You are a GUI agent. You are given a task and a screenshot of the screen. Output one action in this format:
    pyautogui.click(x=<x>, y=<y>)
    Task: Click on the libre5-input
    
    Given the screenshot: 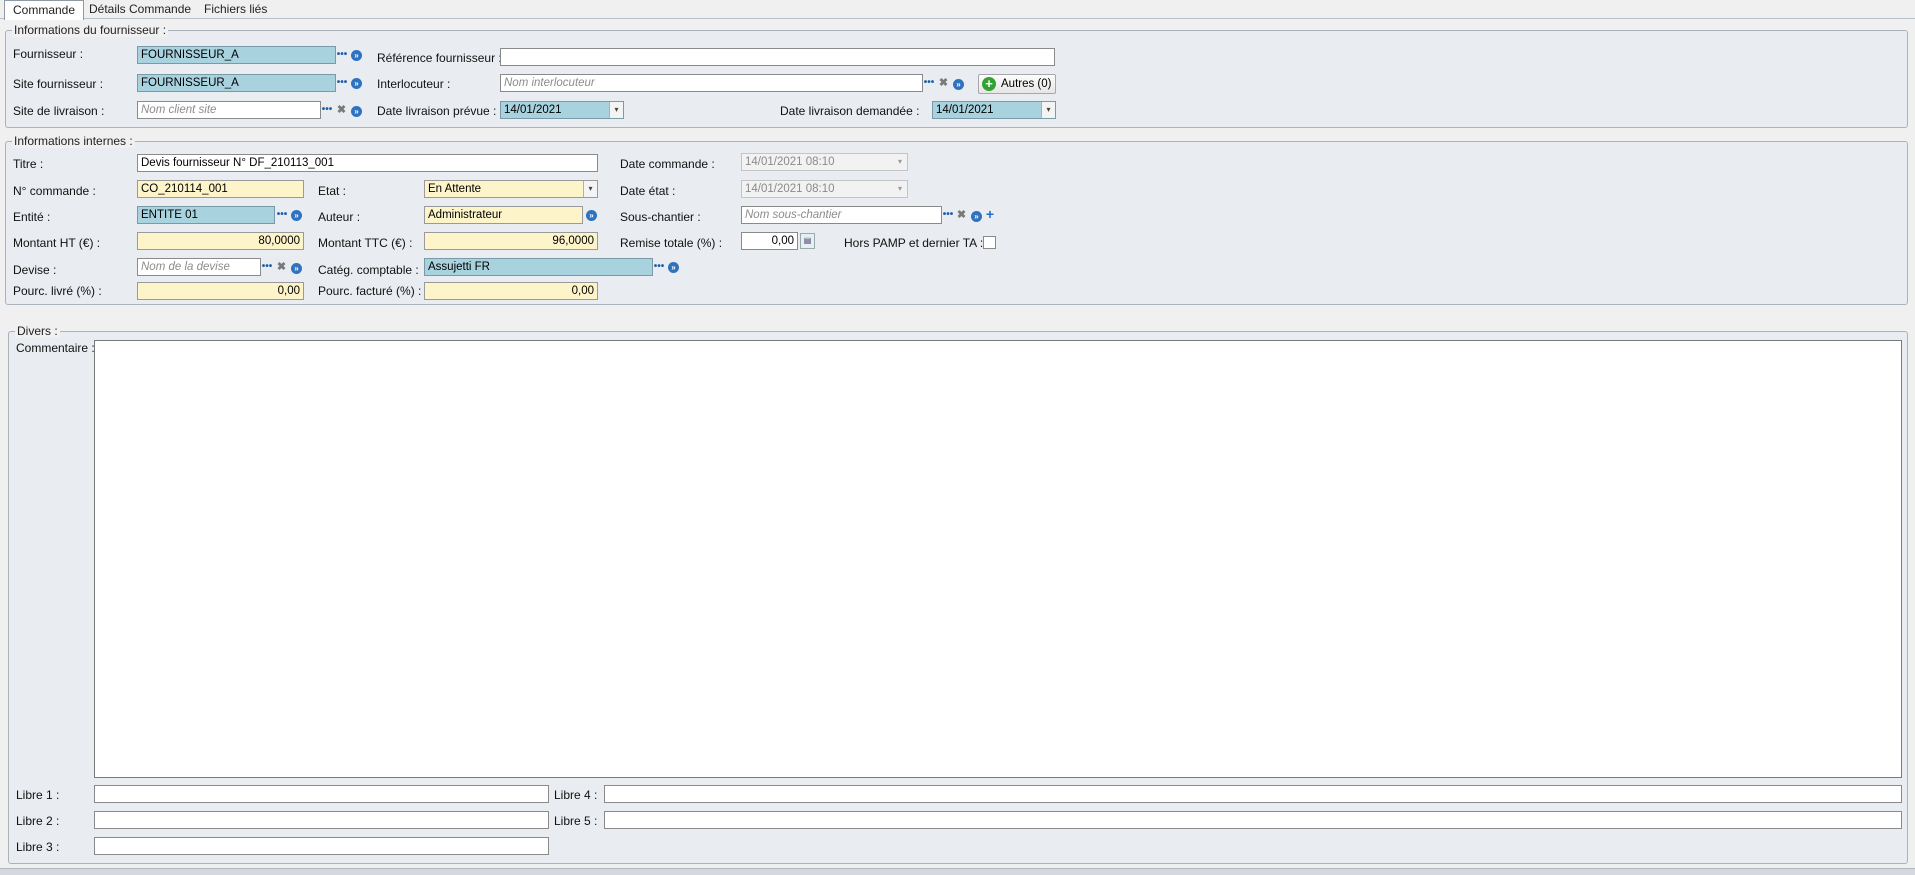 What is the action you would take?
    pyautogui.click(x=1253, y=820)
    